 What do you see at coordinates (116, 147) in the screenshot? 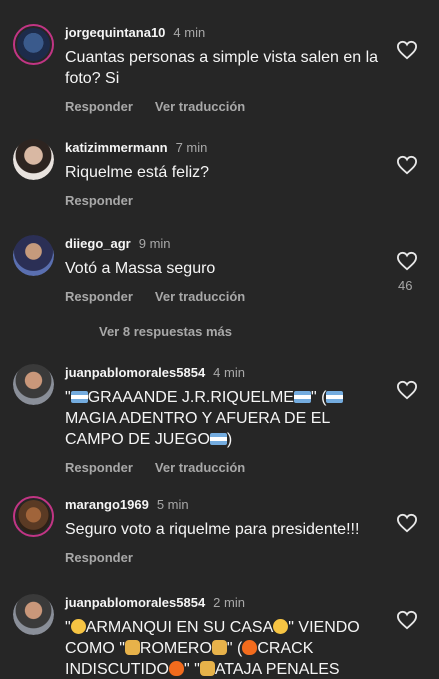
I see `comment-username: katizimmermann` at bounding box center [116, 147].